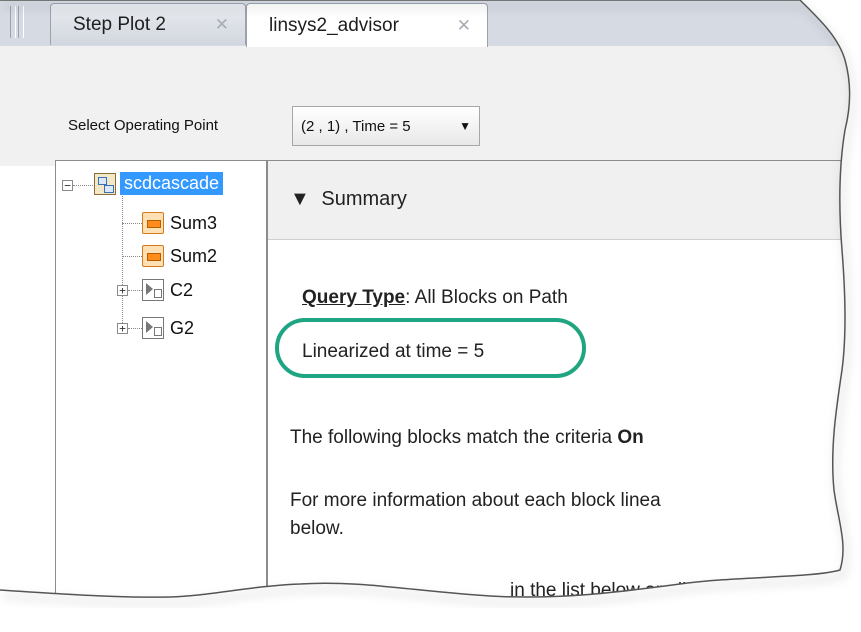 Image resolution: width=861 pixels, height=632 pixels. I want to click on divider, so click(564, 239).